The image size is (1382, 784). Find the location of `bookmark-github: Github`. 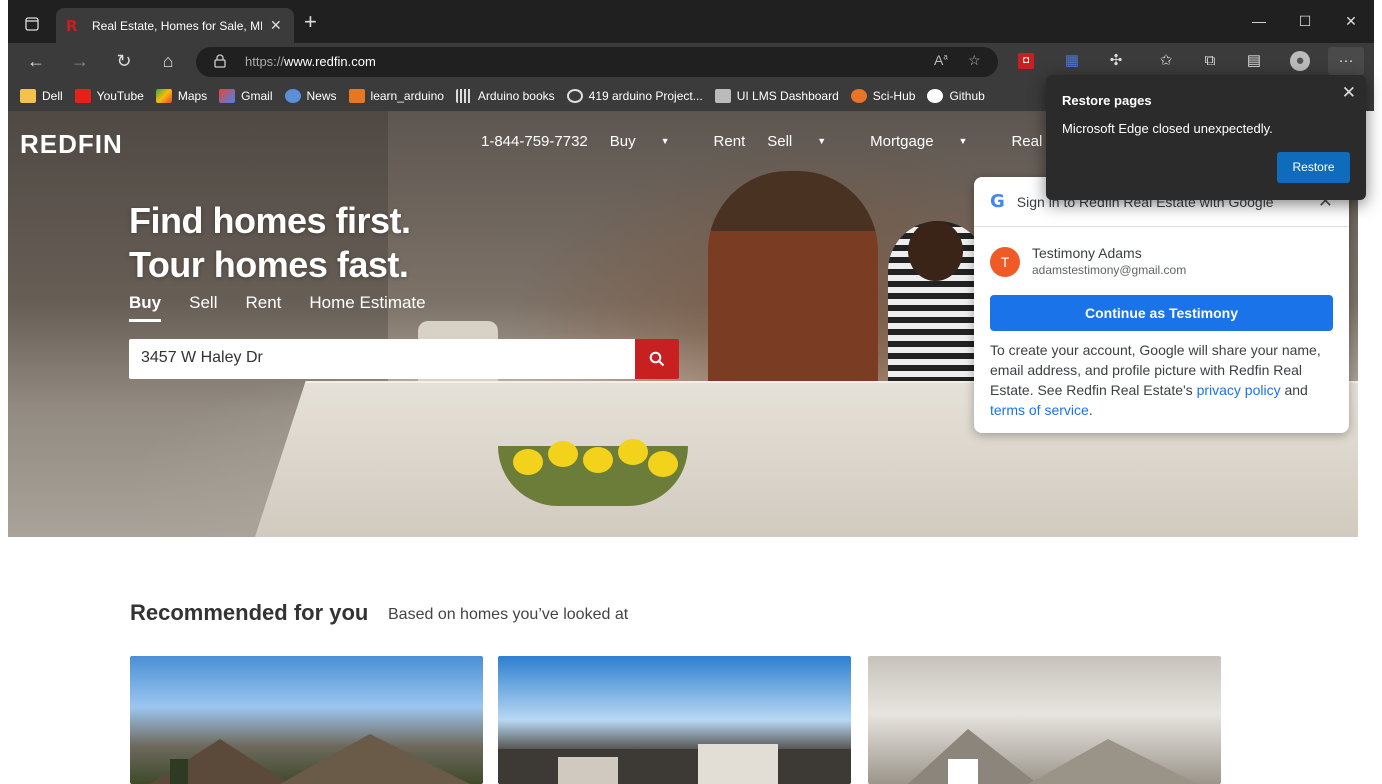

bookmark-github: Github is located at coordinates (956, 95).